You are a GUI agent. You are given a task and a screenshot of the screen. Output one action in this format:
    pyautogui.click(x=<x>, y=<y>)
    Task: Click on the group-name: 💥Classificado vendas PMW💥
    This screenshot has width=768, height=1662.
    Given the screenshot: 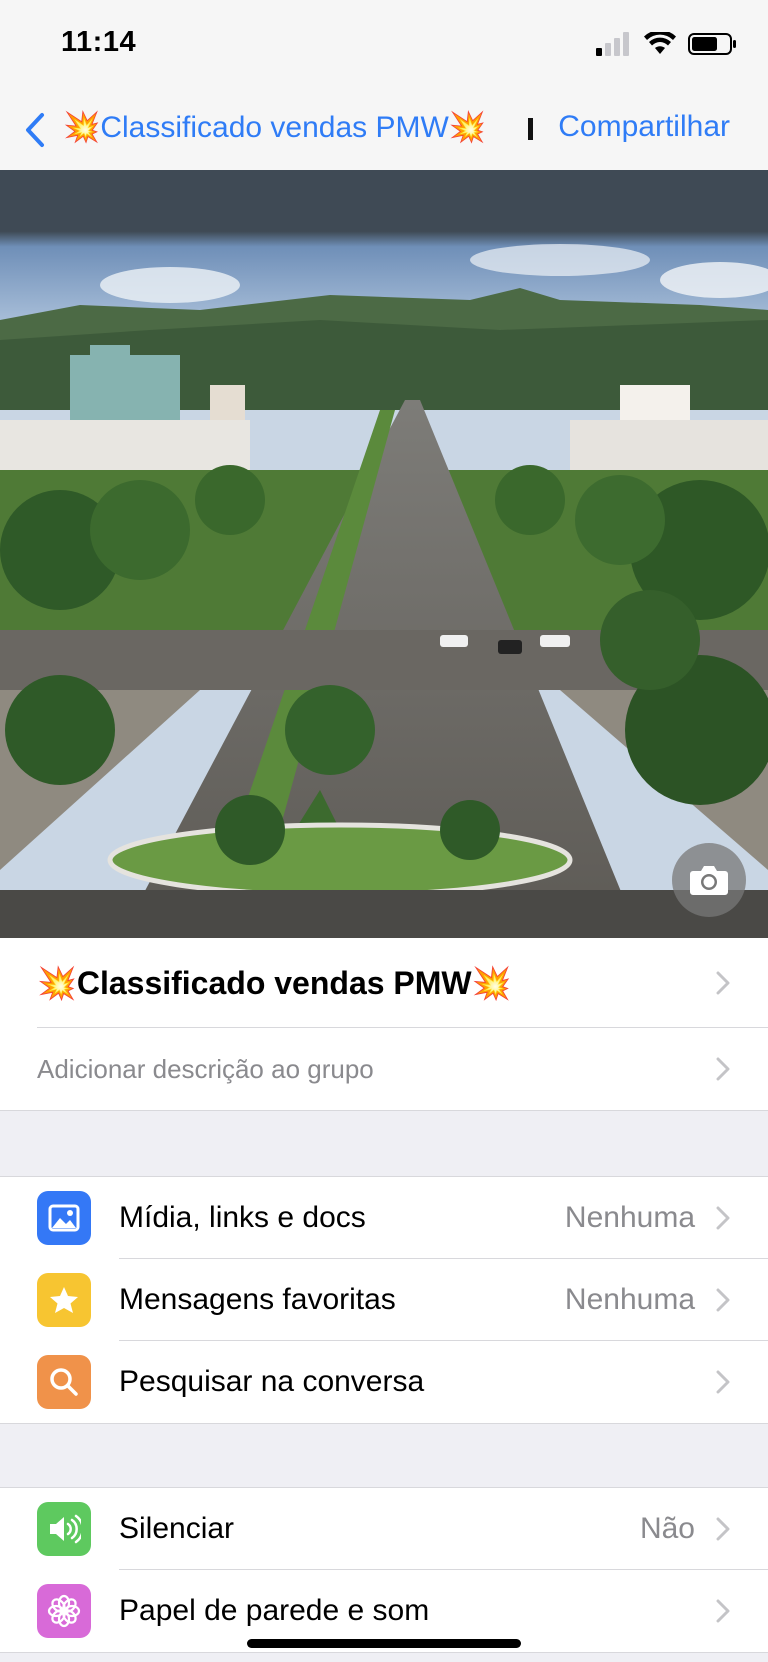 What is the action you would take?
    pyautogui.click(x=274, y=983)
    